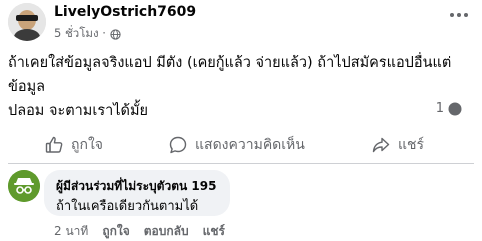 The width and height of the screenshot is (482, 241). What do you see at coordinates (459, 15) in the screenshot?
I see `more-options-icon` at bounding box center [459, 15].